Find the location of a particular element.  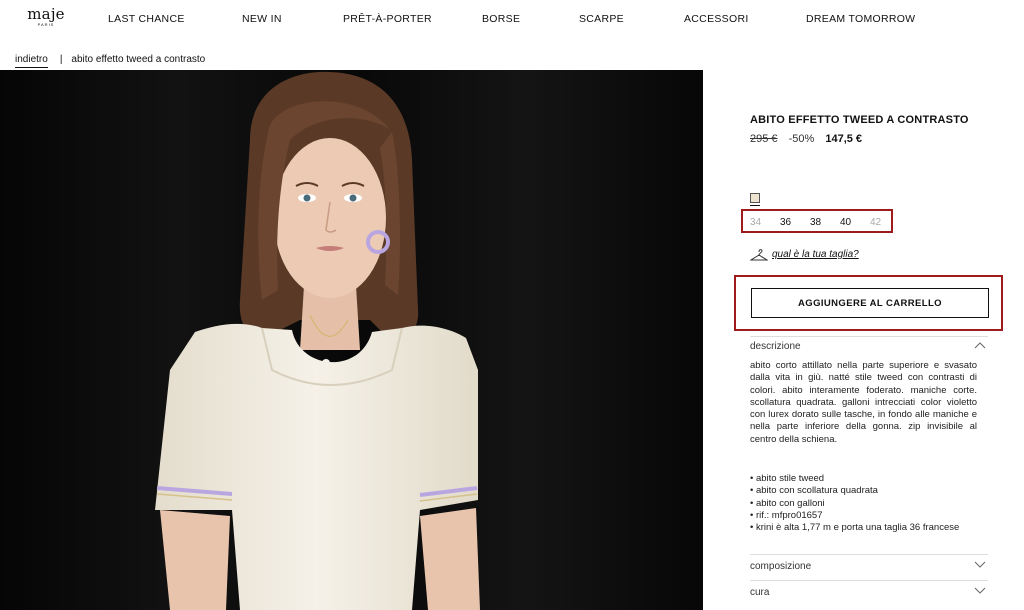

original-price: 295 € is located at coordinates (764, 139).